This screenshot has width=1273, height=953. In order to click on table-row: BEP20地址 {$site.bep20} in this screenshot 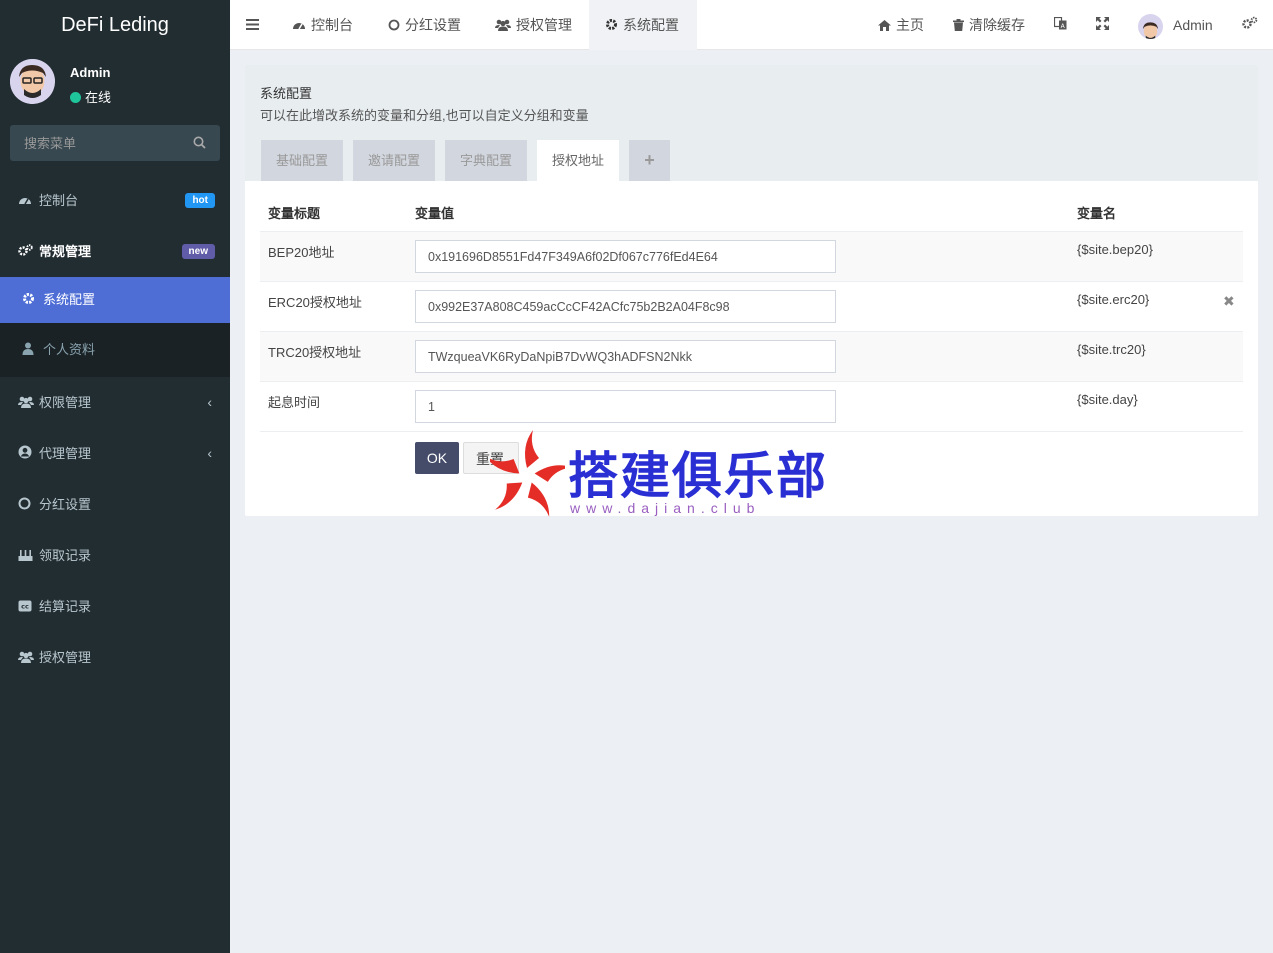, I will do `click(751, 257)`.